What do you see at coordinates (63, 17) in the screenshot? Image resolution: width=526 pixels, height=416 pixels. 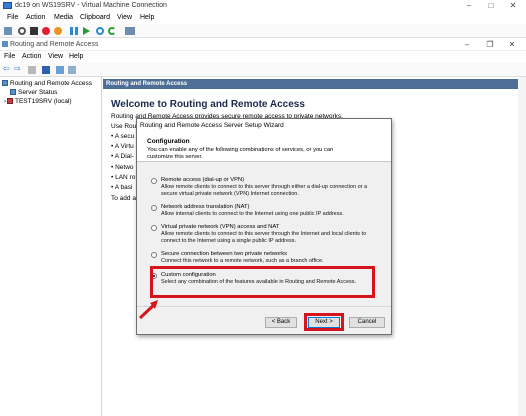 I see `vm-menu-media: Media` at bounding box center [63, 17].